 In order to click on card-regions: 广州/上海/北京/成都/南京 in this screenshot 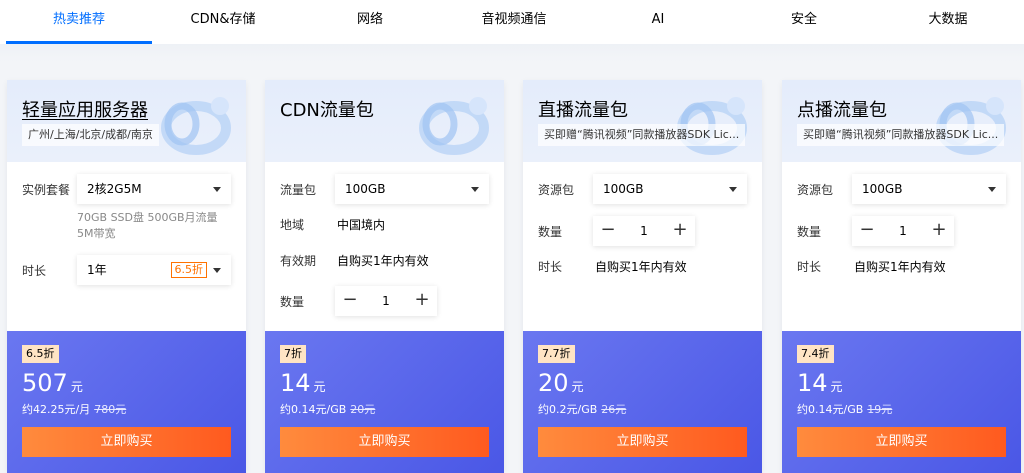, I will do `click(90, 135)`.